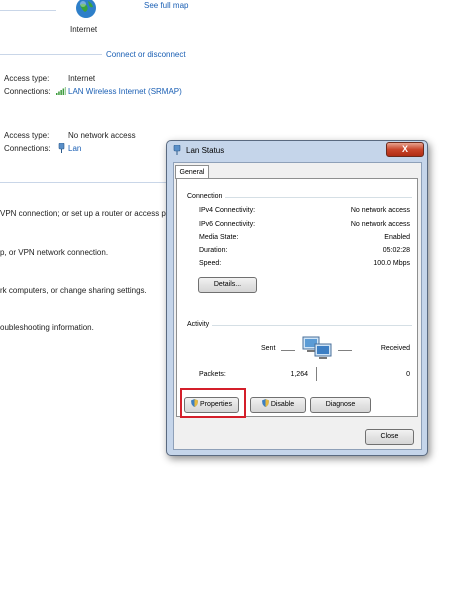 Image resolution: width=450 pixels, height=600 pixels. Describe the element at coordinates (146, 54) in the screenshot. I see `connect-or-disconnect-link: Connect or disconnect` at that location.